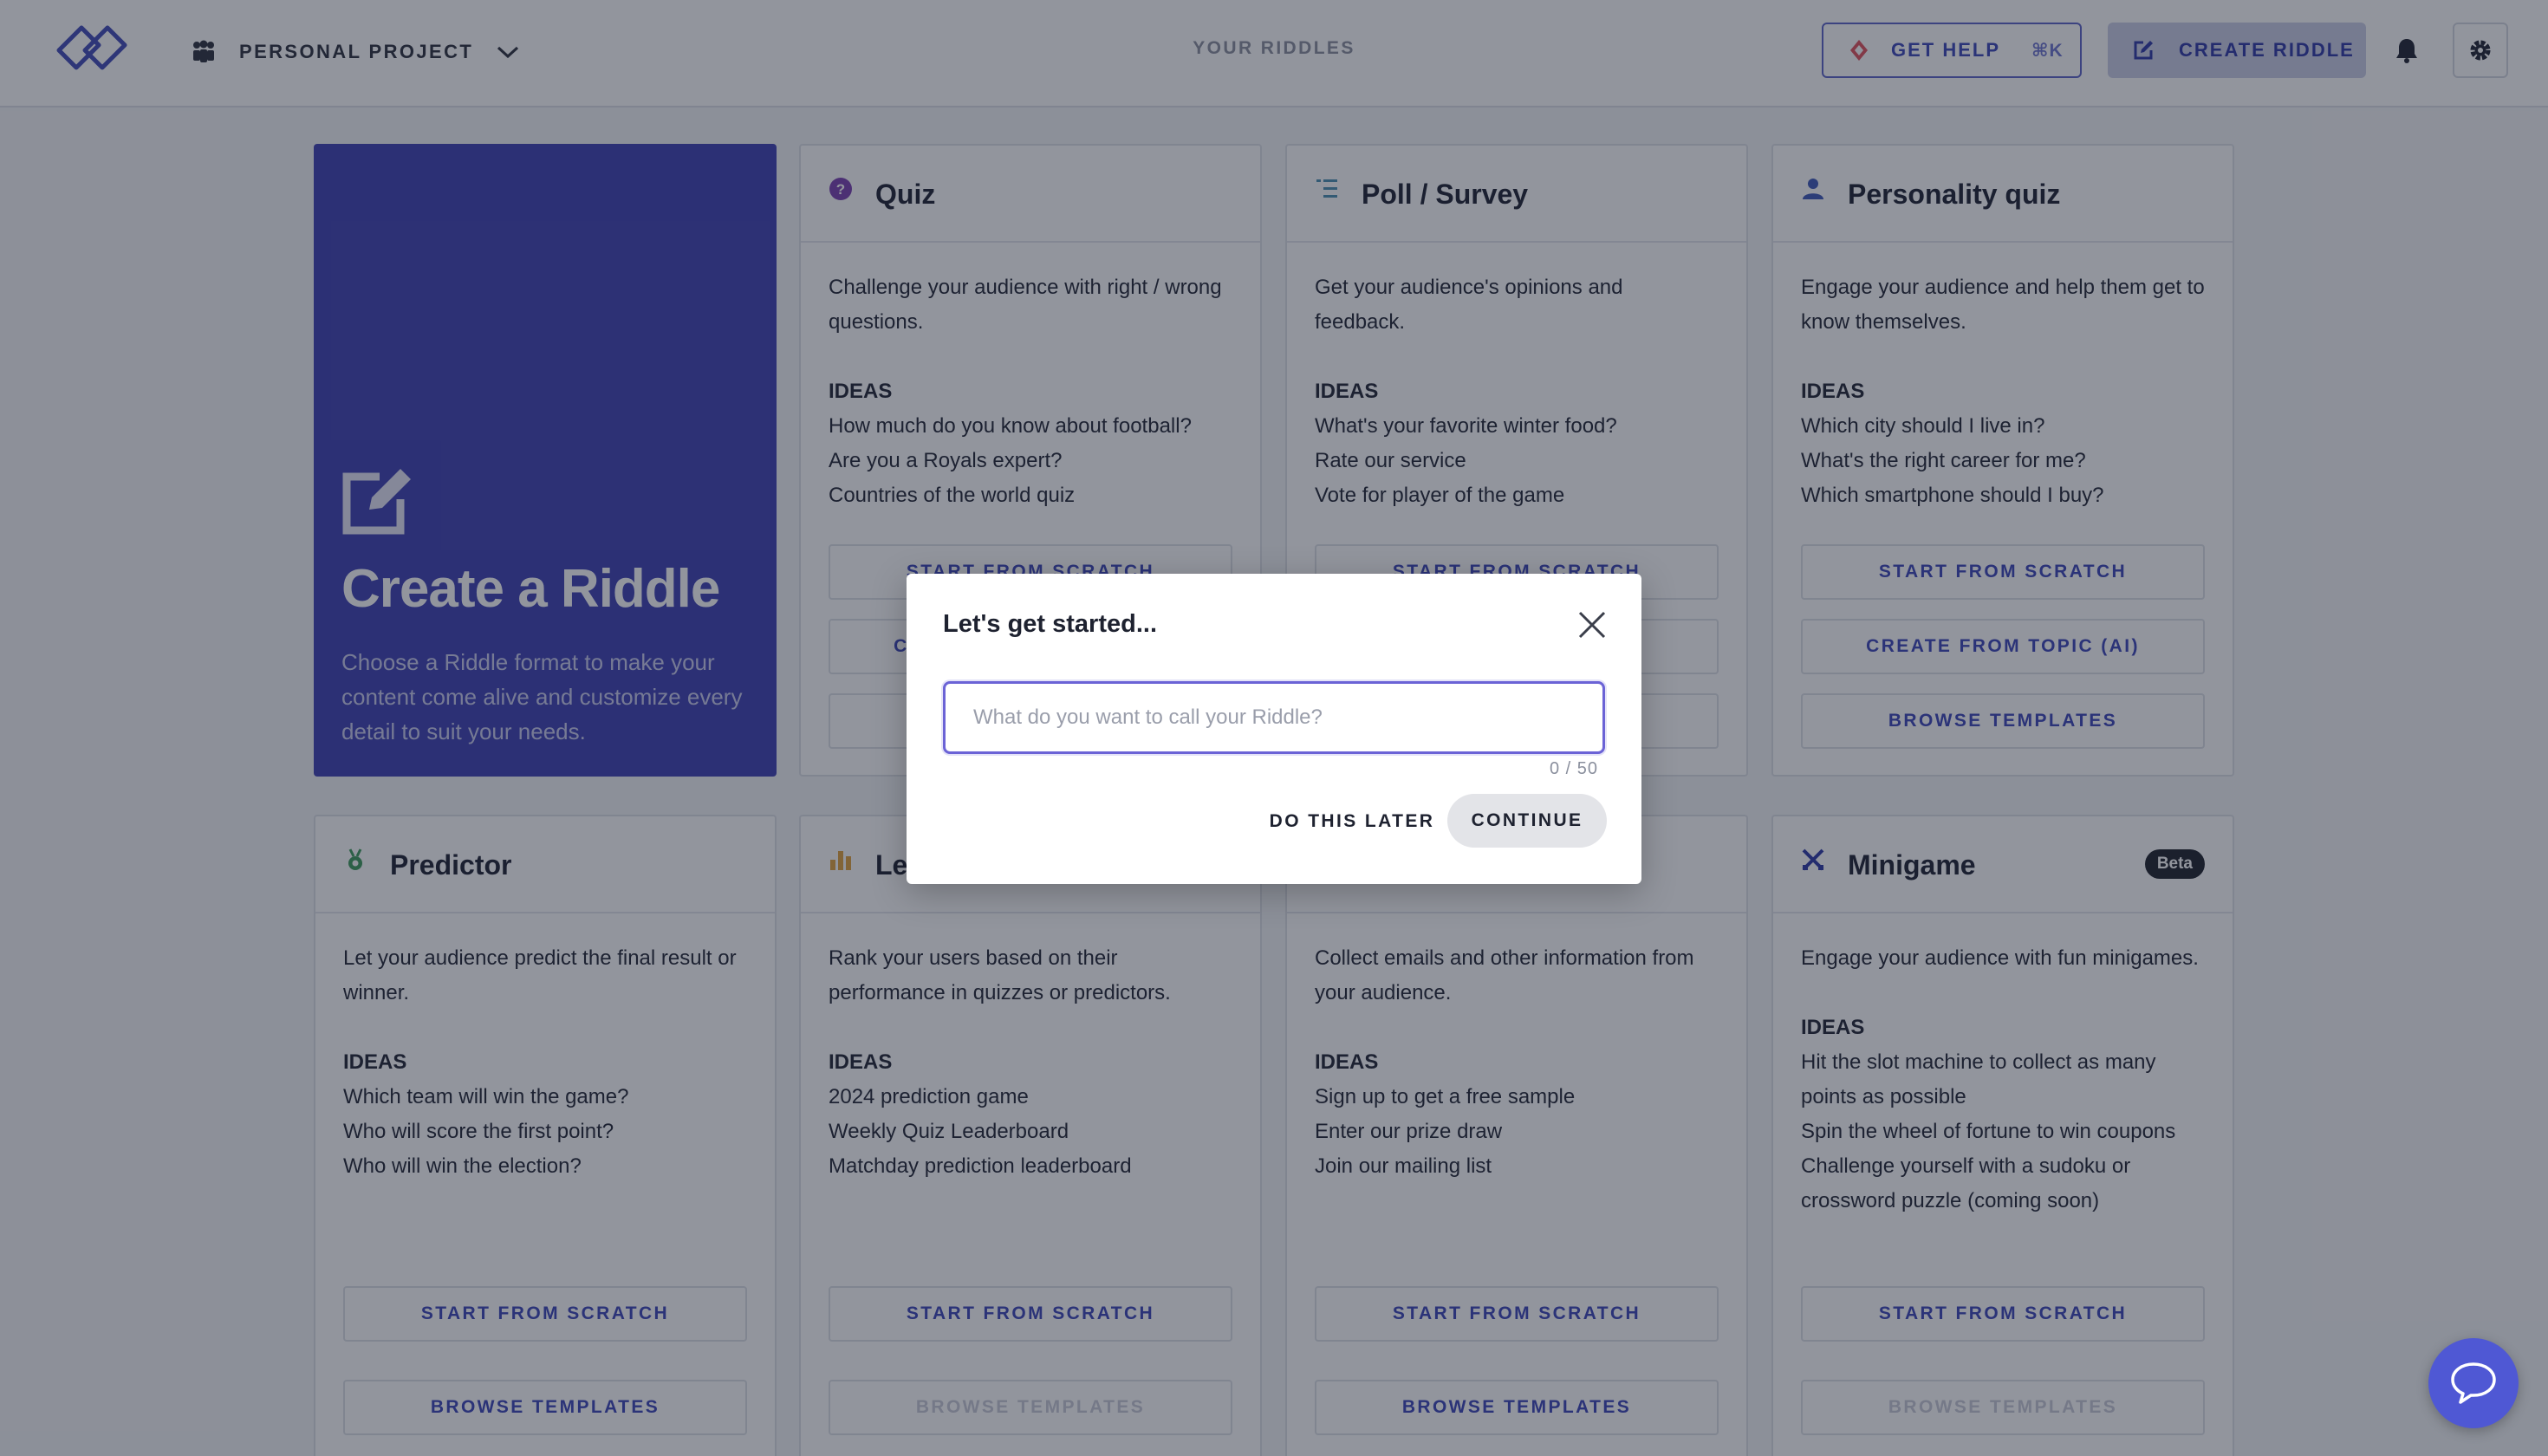 The width and height of the screenshot is (2548, 1456). What do you see at coordinates (1527, 821) in the screenshot?
I see `continue-button: CONTINUE` at bounding box center [1527, 821].